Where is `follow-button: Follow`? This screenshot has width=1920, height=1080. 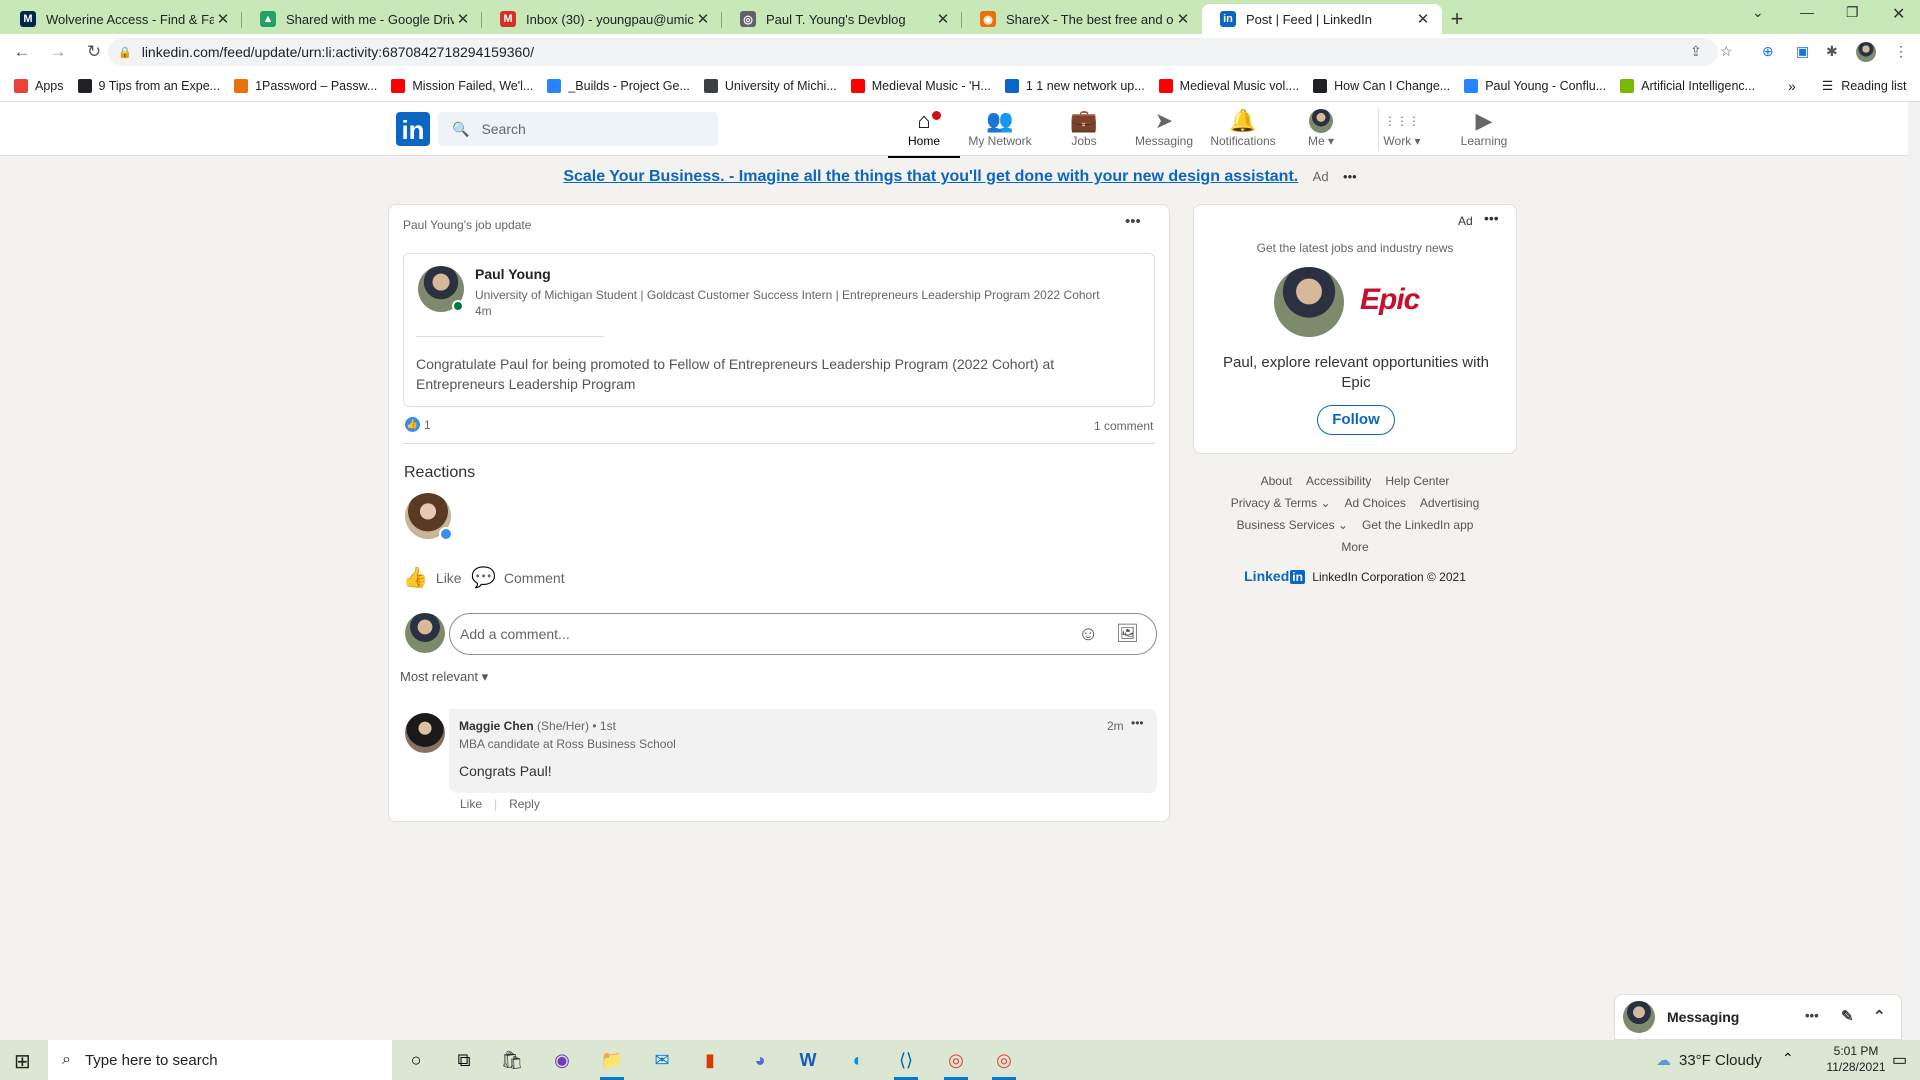
follow-button: Follow is located at coordinates (1356, 420).